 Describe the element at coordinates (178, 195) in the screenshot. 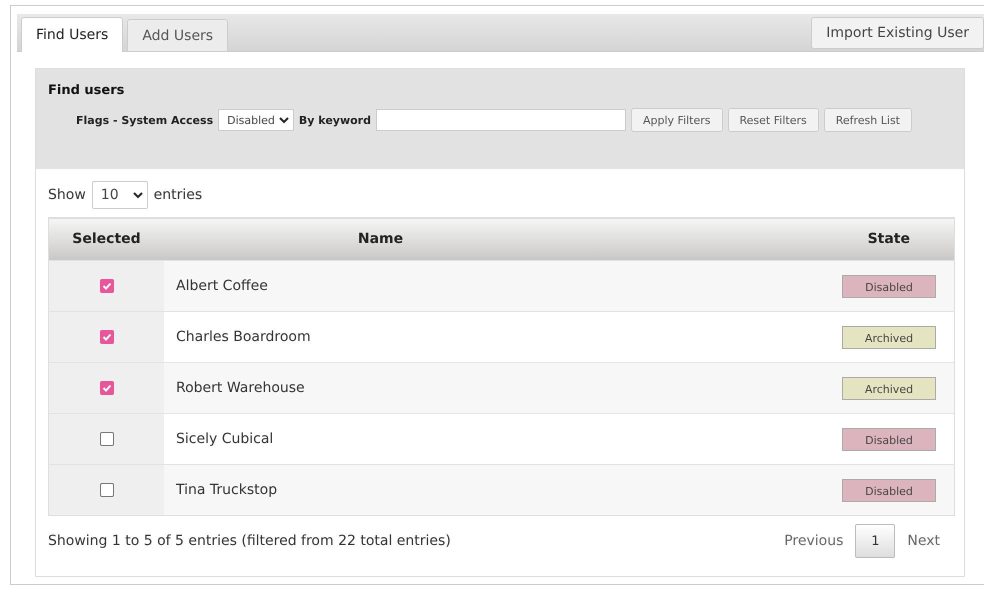

I see `entries-label: entries` at that location.